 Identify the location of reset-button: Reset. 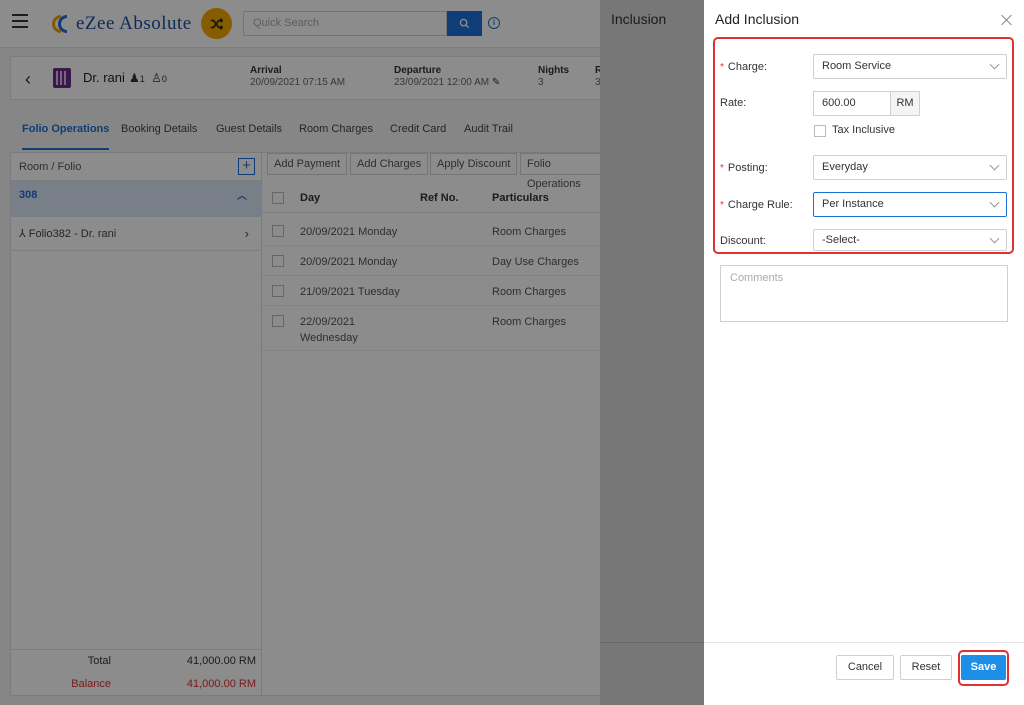
(926, 667).